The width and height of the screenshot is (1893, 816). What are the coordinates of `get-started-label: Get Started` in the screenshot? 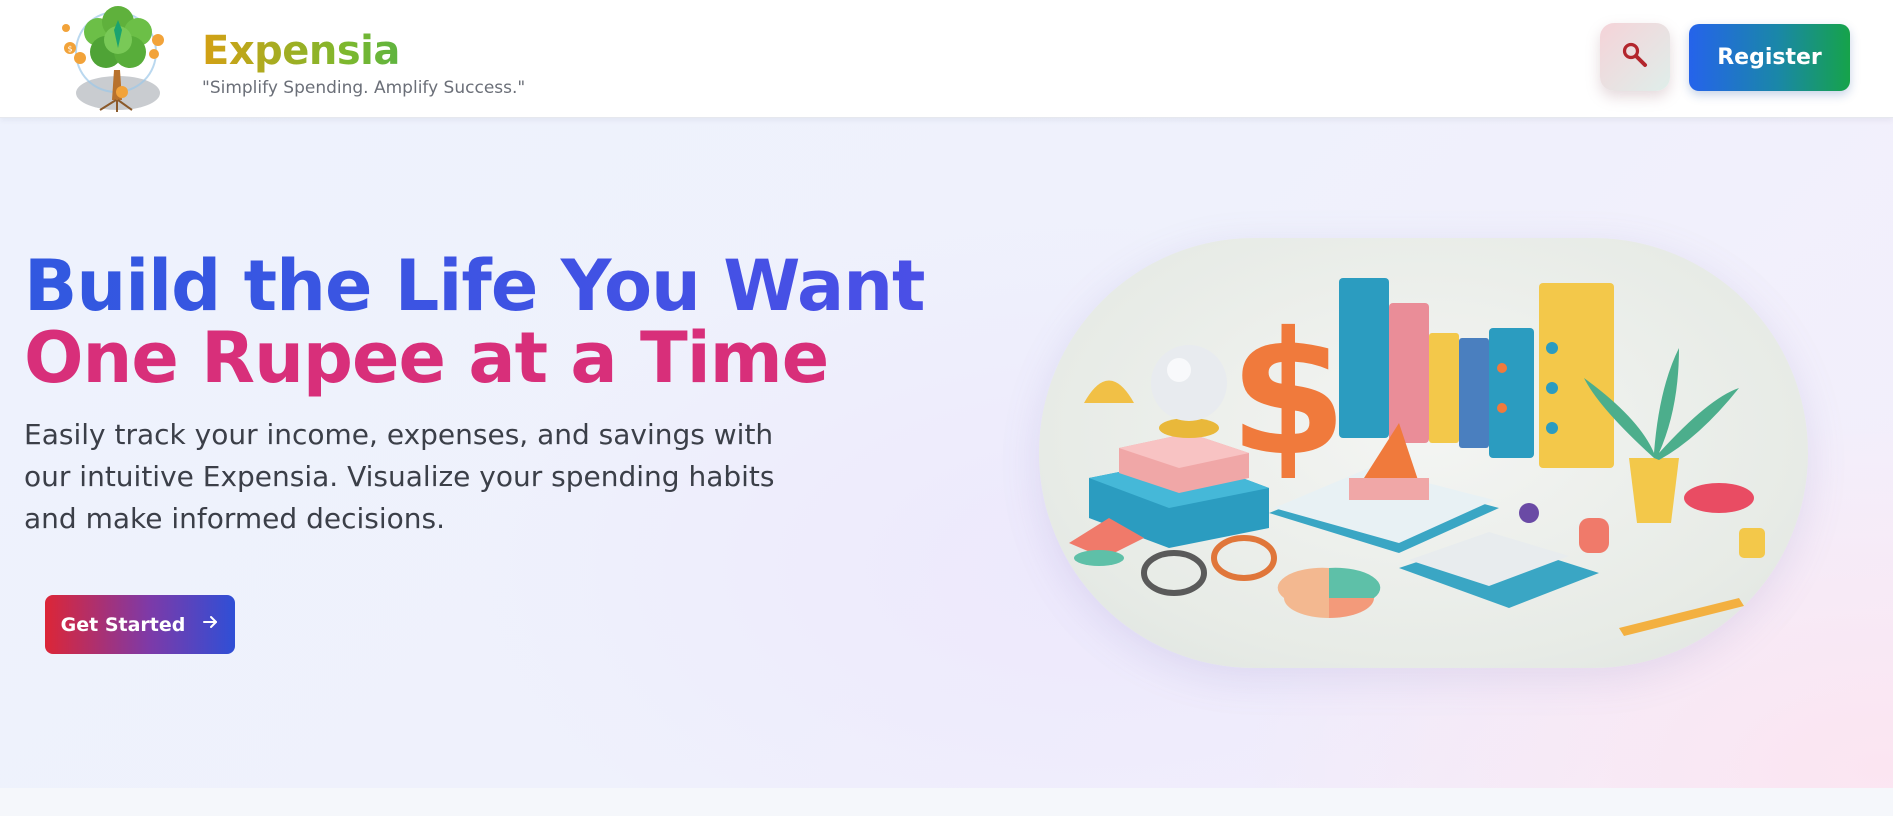 It's located at (123, 624).